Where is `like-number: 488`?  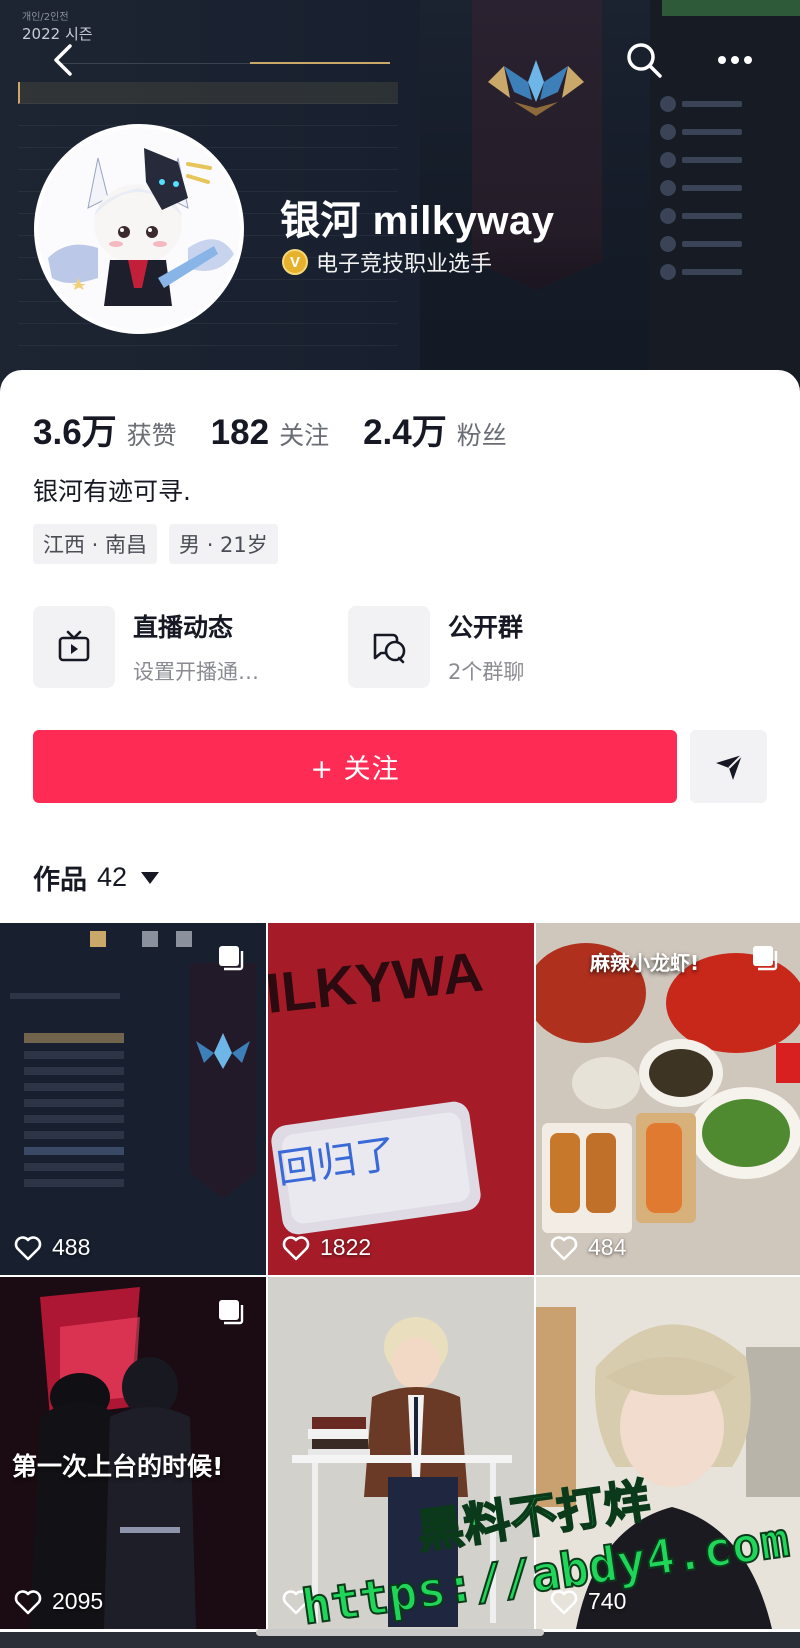 like-number: 488 is located at coordinates (71, 1247).